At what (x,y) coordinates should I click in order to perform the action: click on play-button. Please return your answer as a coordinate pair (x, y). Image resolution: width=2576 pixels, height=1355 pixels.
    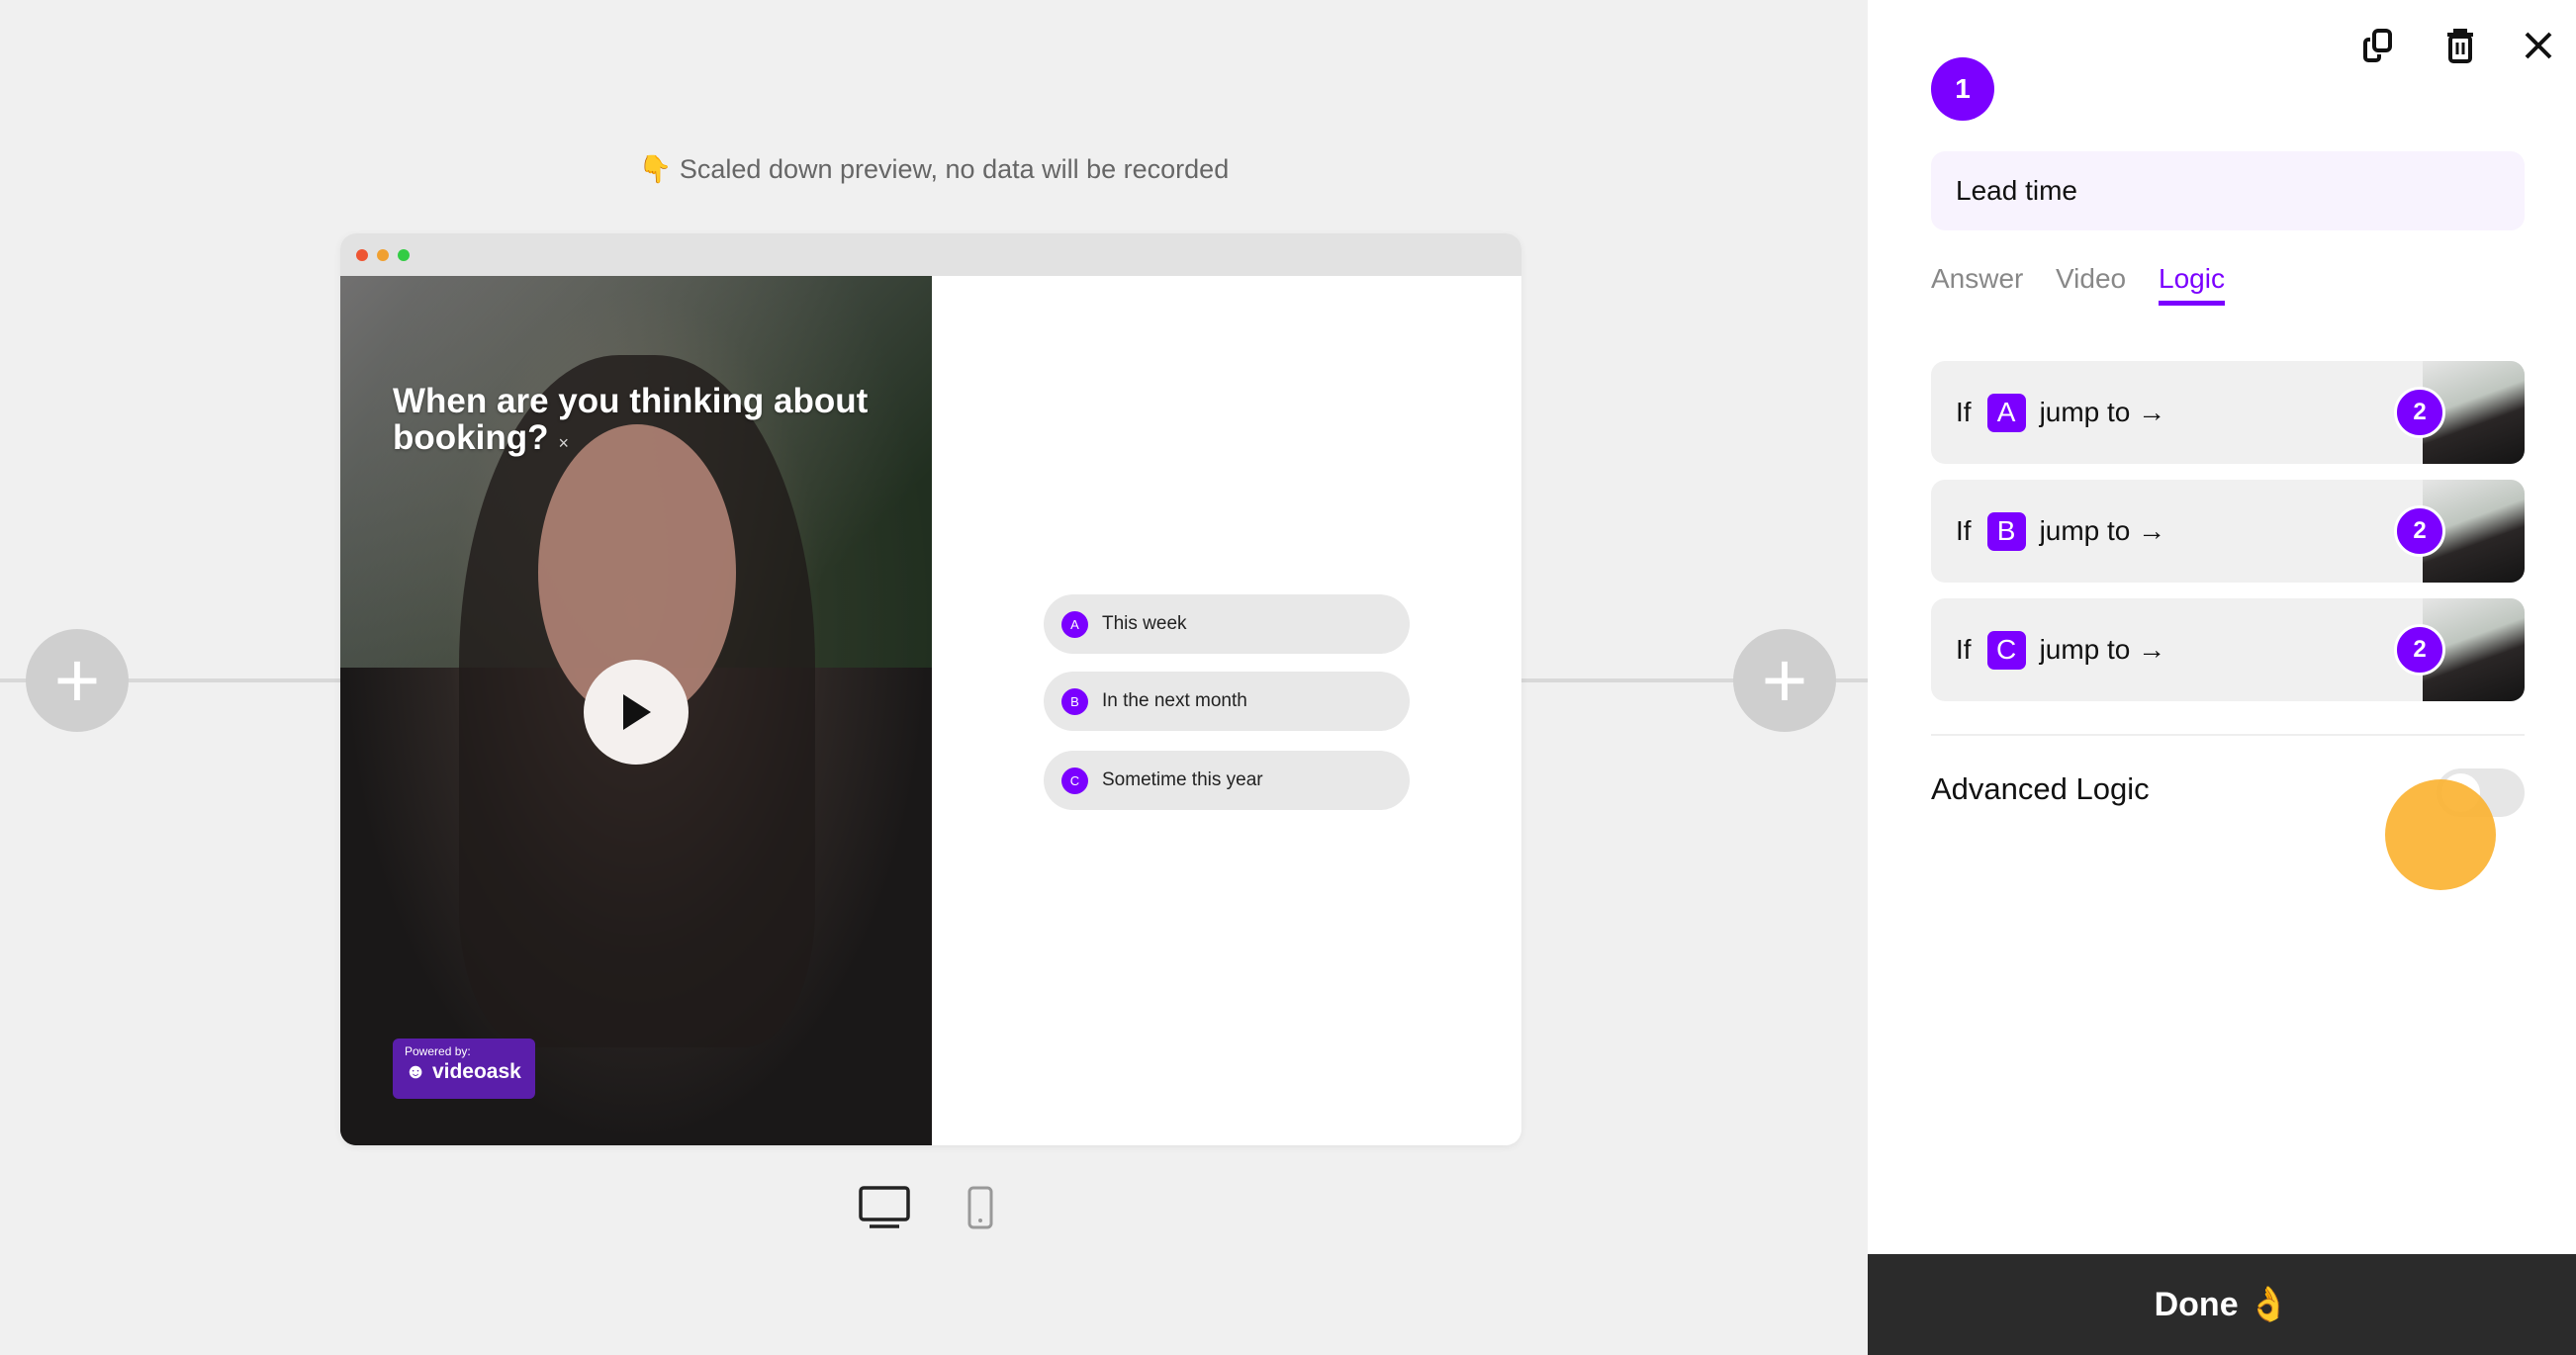
    Looking at the image, I should click on (637, 712).